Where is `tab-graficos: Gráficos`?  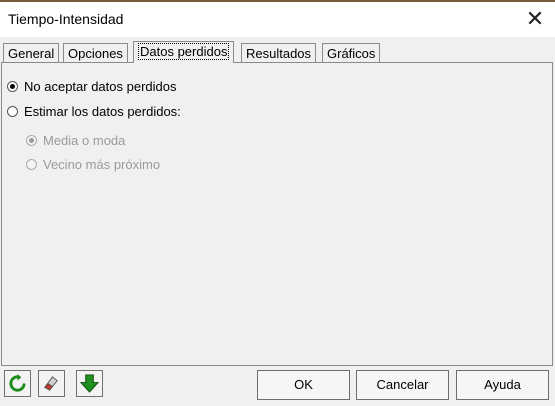 tab-graficos: Gráficos is located at coordinates (351, 52).